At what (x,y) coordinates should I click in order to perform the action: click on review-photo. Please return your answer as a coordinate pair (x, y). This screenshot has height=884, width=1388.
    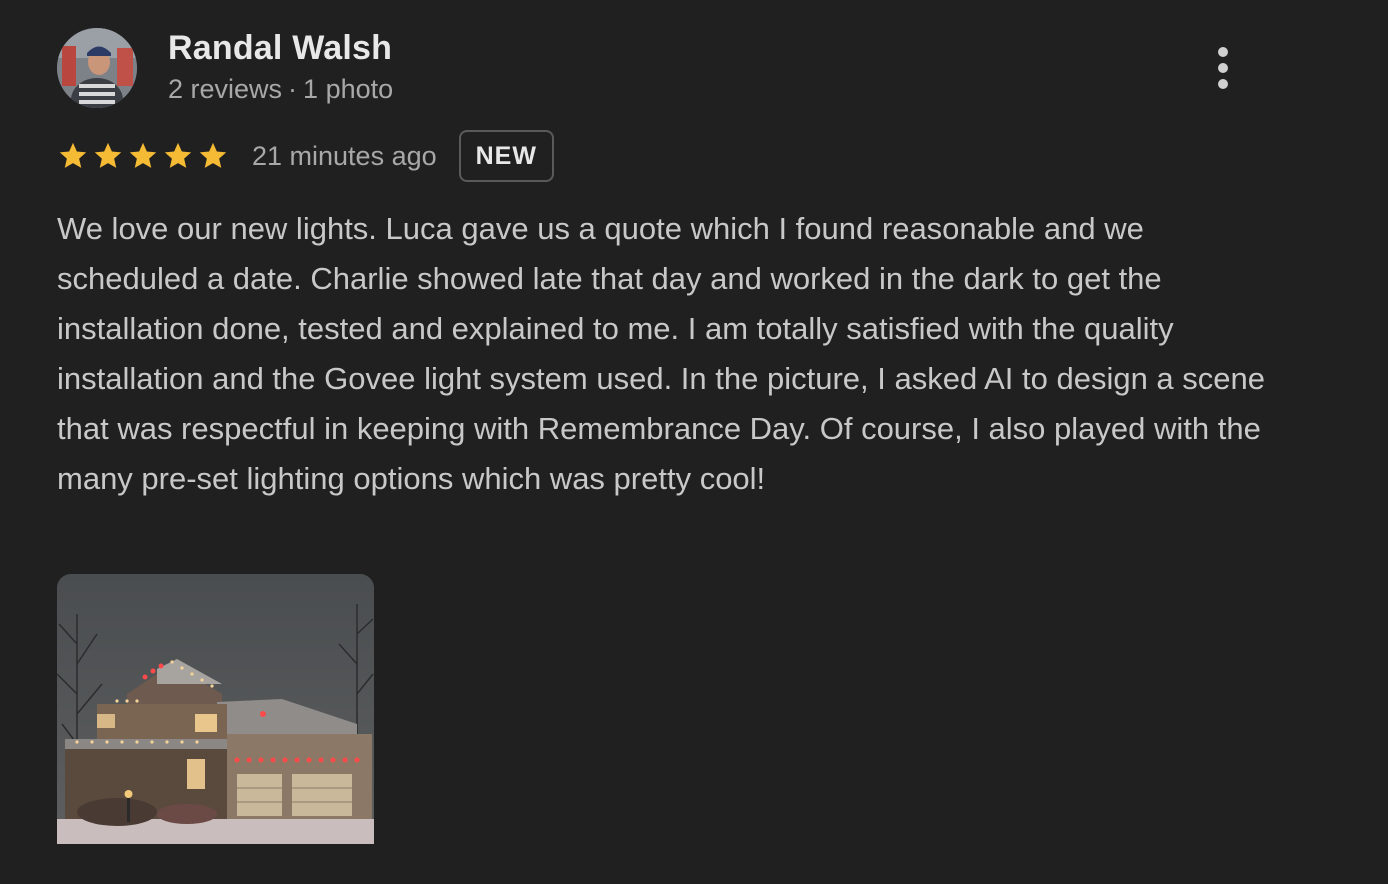
    Looking at the image, I should click on (215, 709).